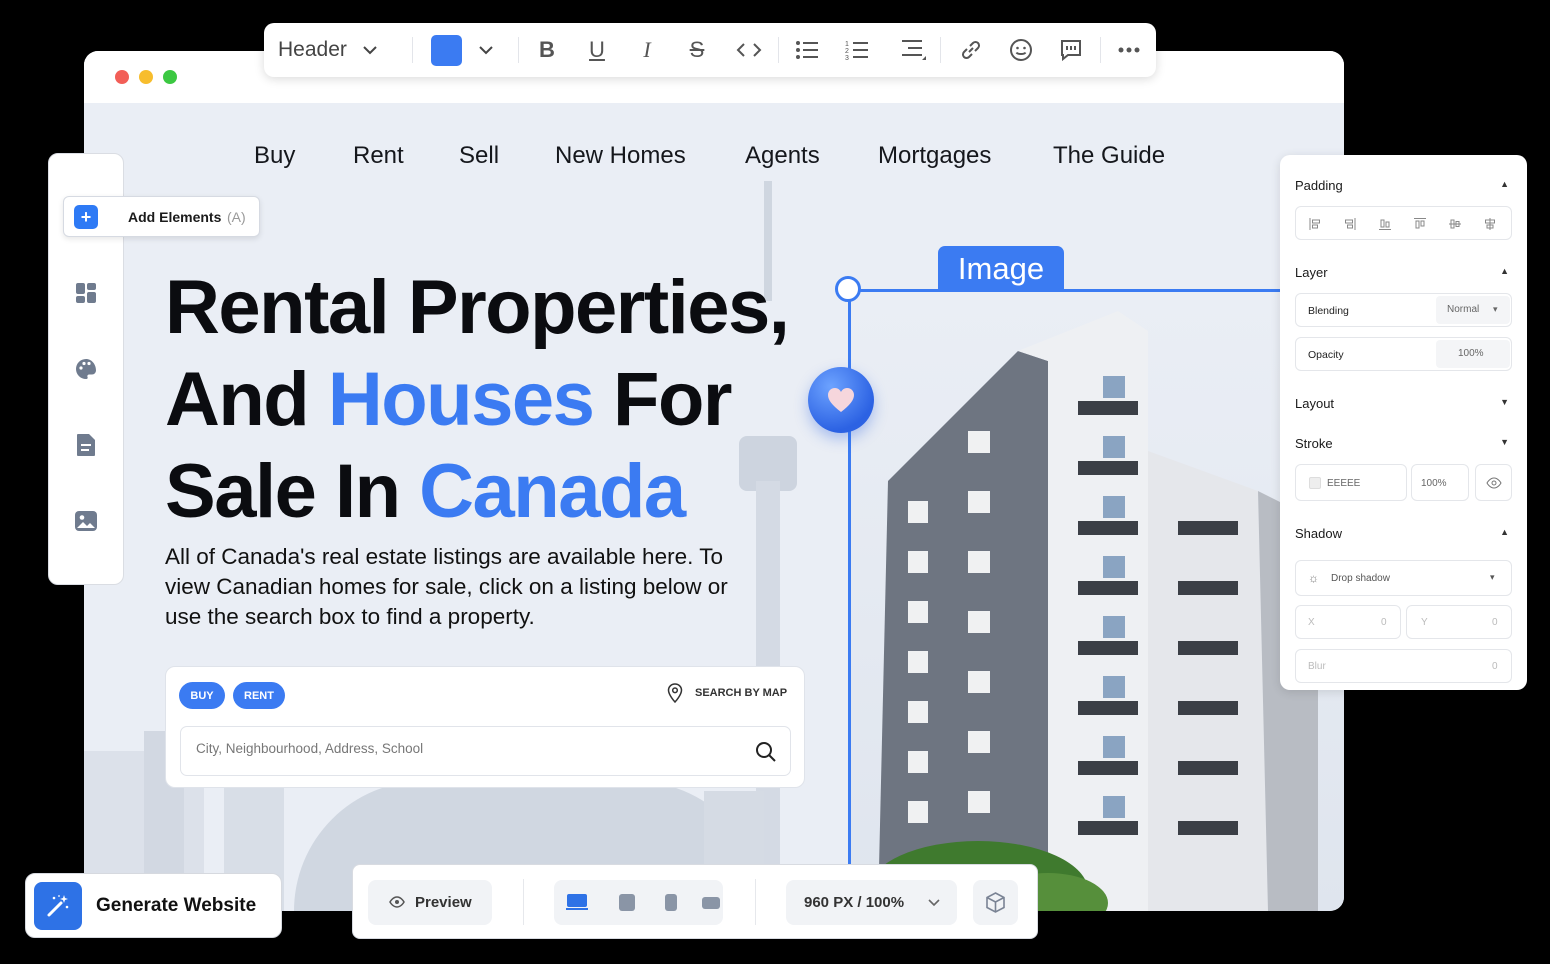  I want to click on shadow-blur-field: Blur 0, so click(1403, 666).